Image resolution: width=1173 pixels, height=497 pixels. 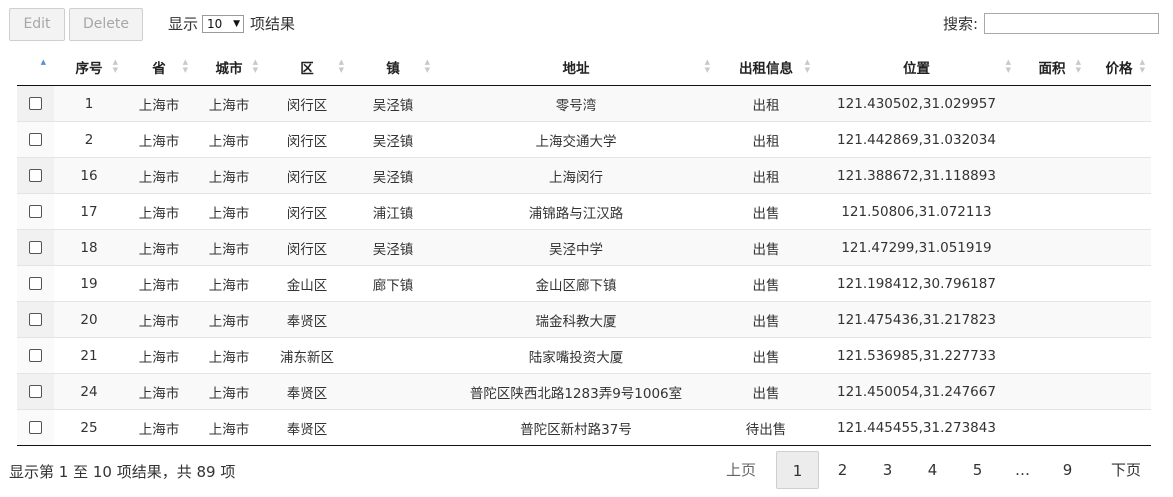 I want to click on page-length-select: 10 ▼, so click(x=223, y=23).